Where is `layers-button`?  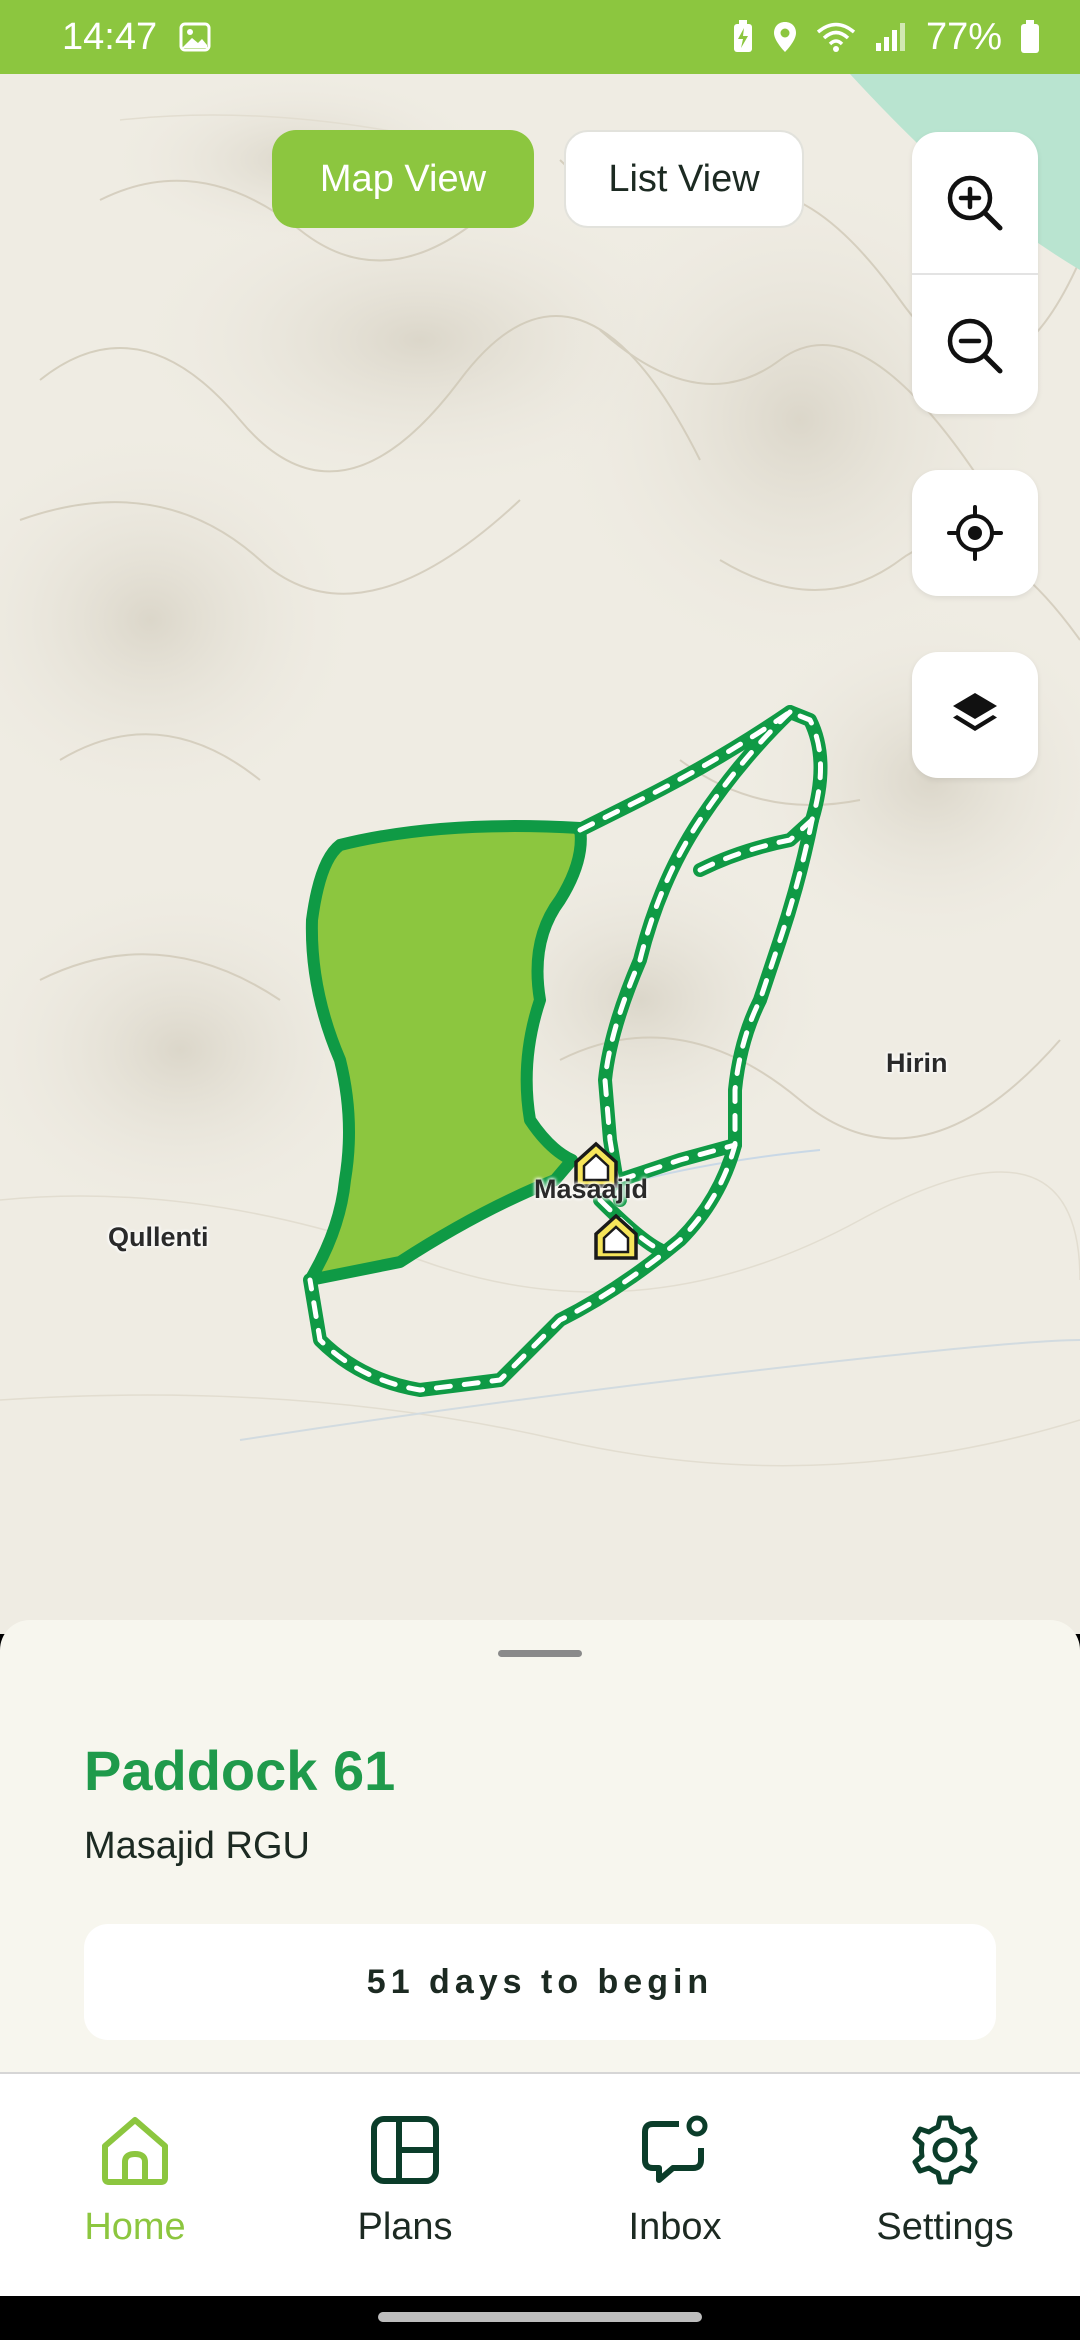 layers-button is located at coordinates (975, 715).